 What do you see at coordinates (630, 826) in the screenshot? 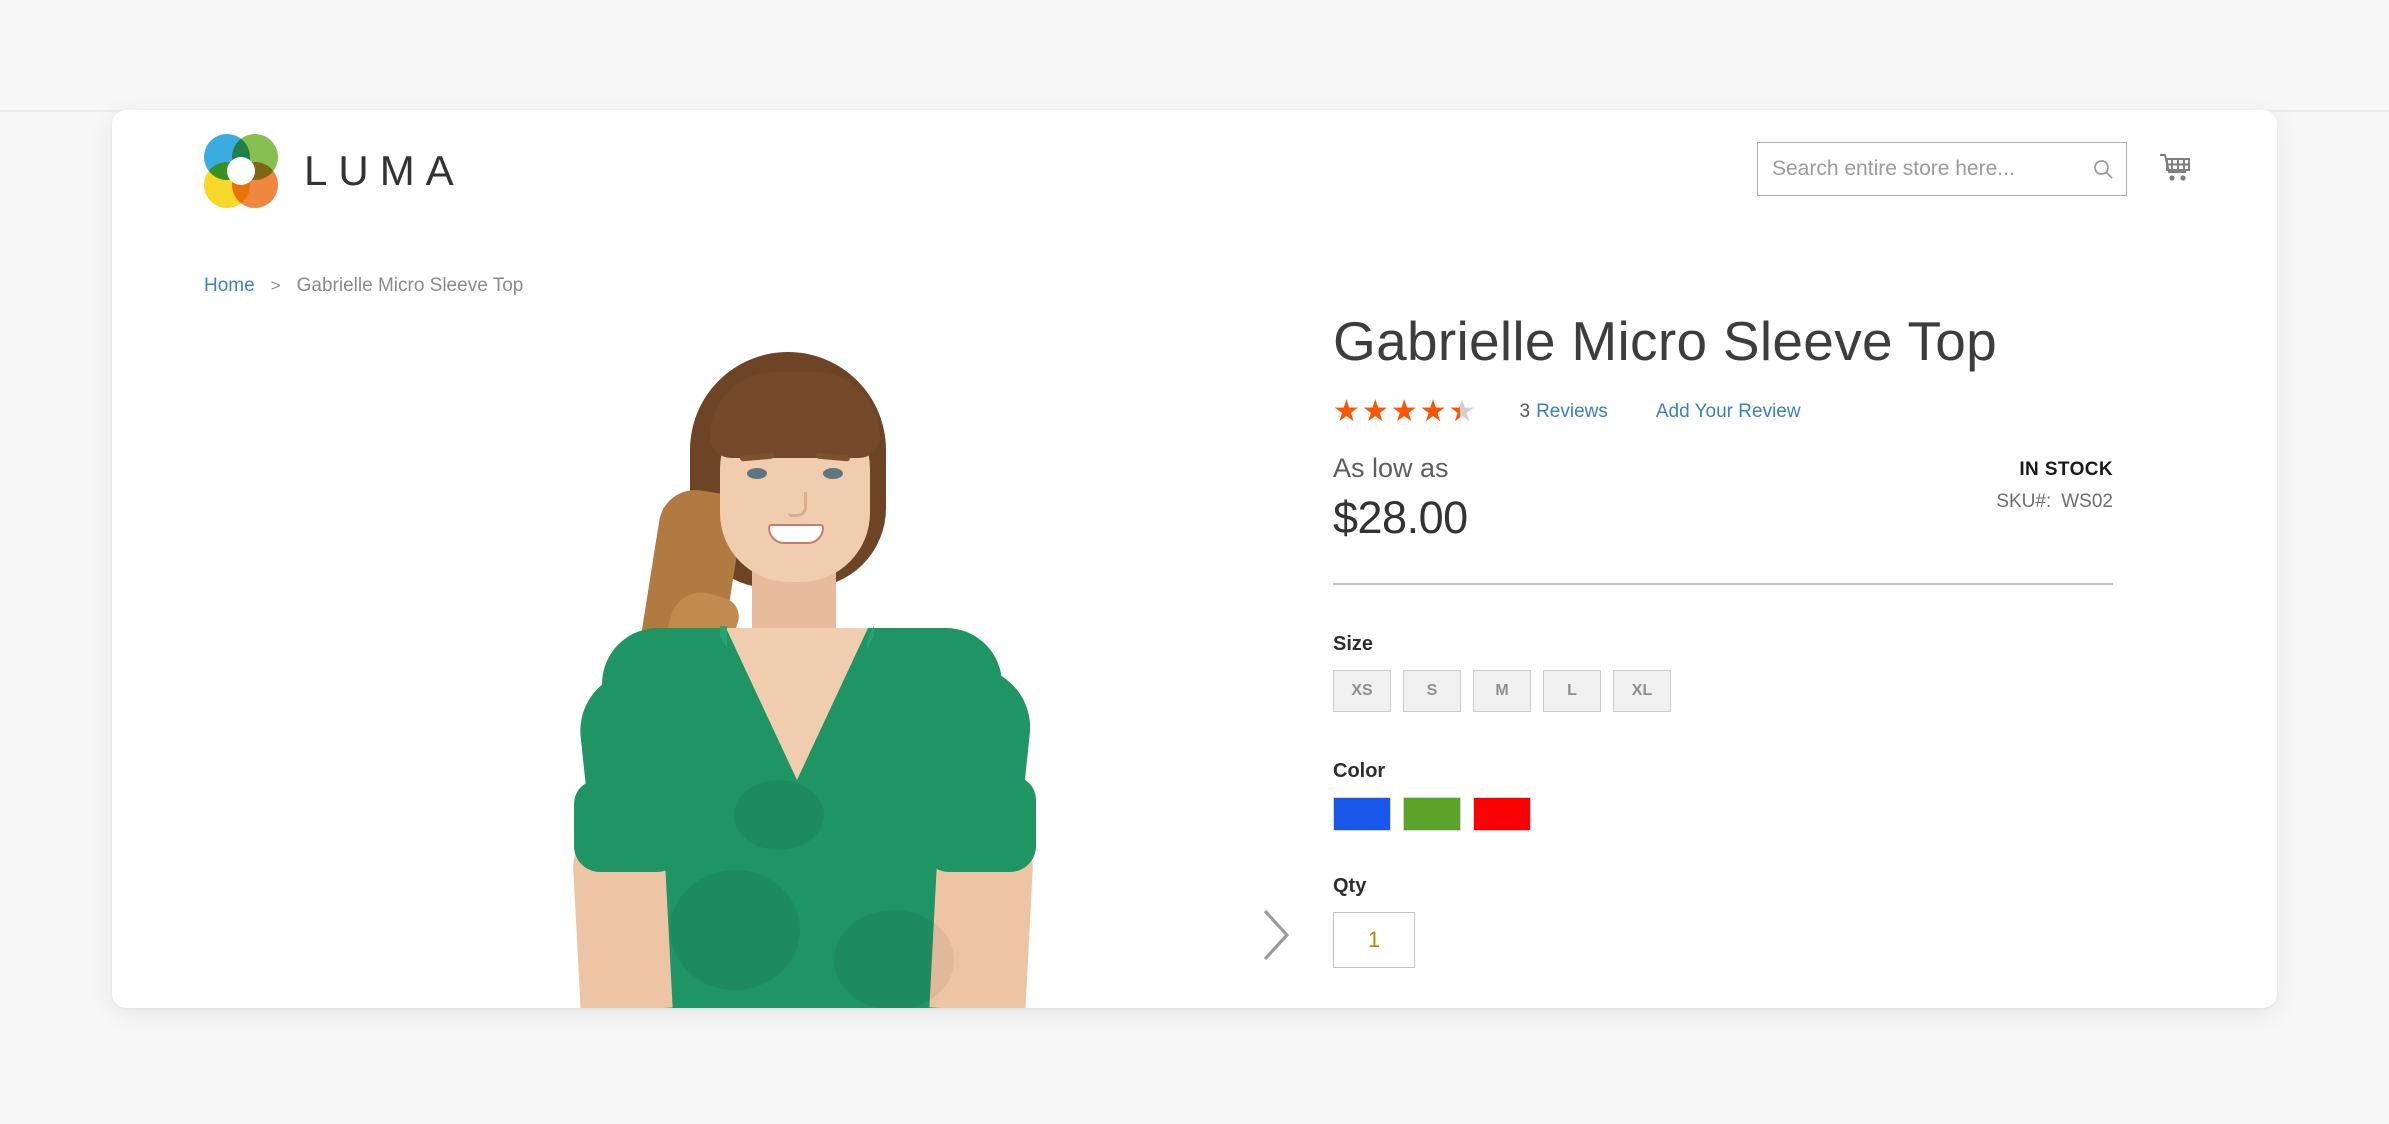
I see `shirt-sleeve-left` at bounding box center [630, 826].